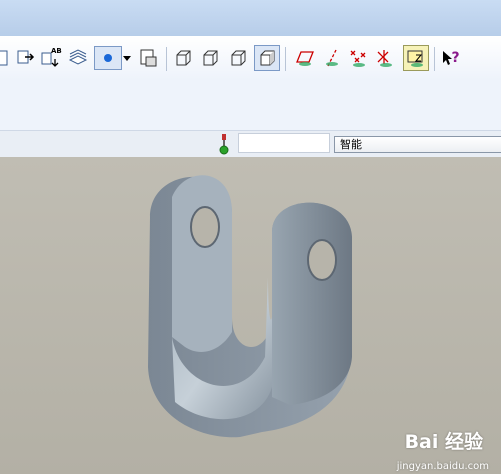 This screenshot has width=501, height=474. I want to click on watermark-site: jingyan.baidu.com, so click(442, 466).